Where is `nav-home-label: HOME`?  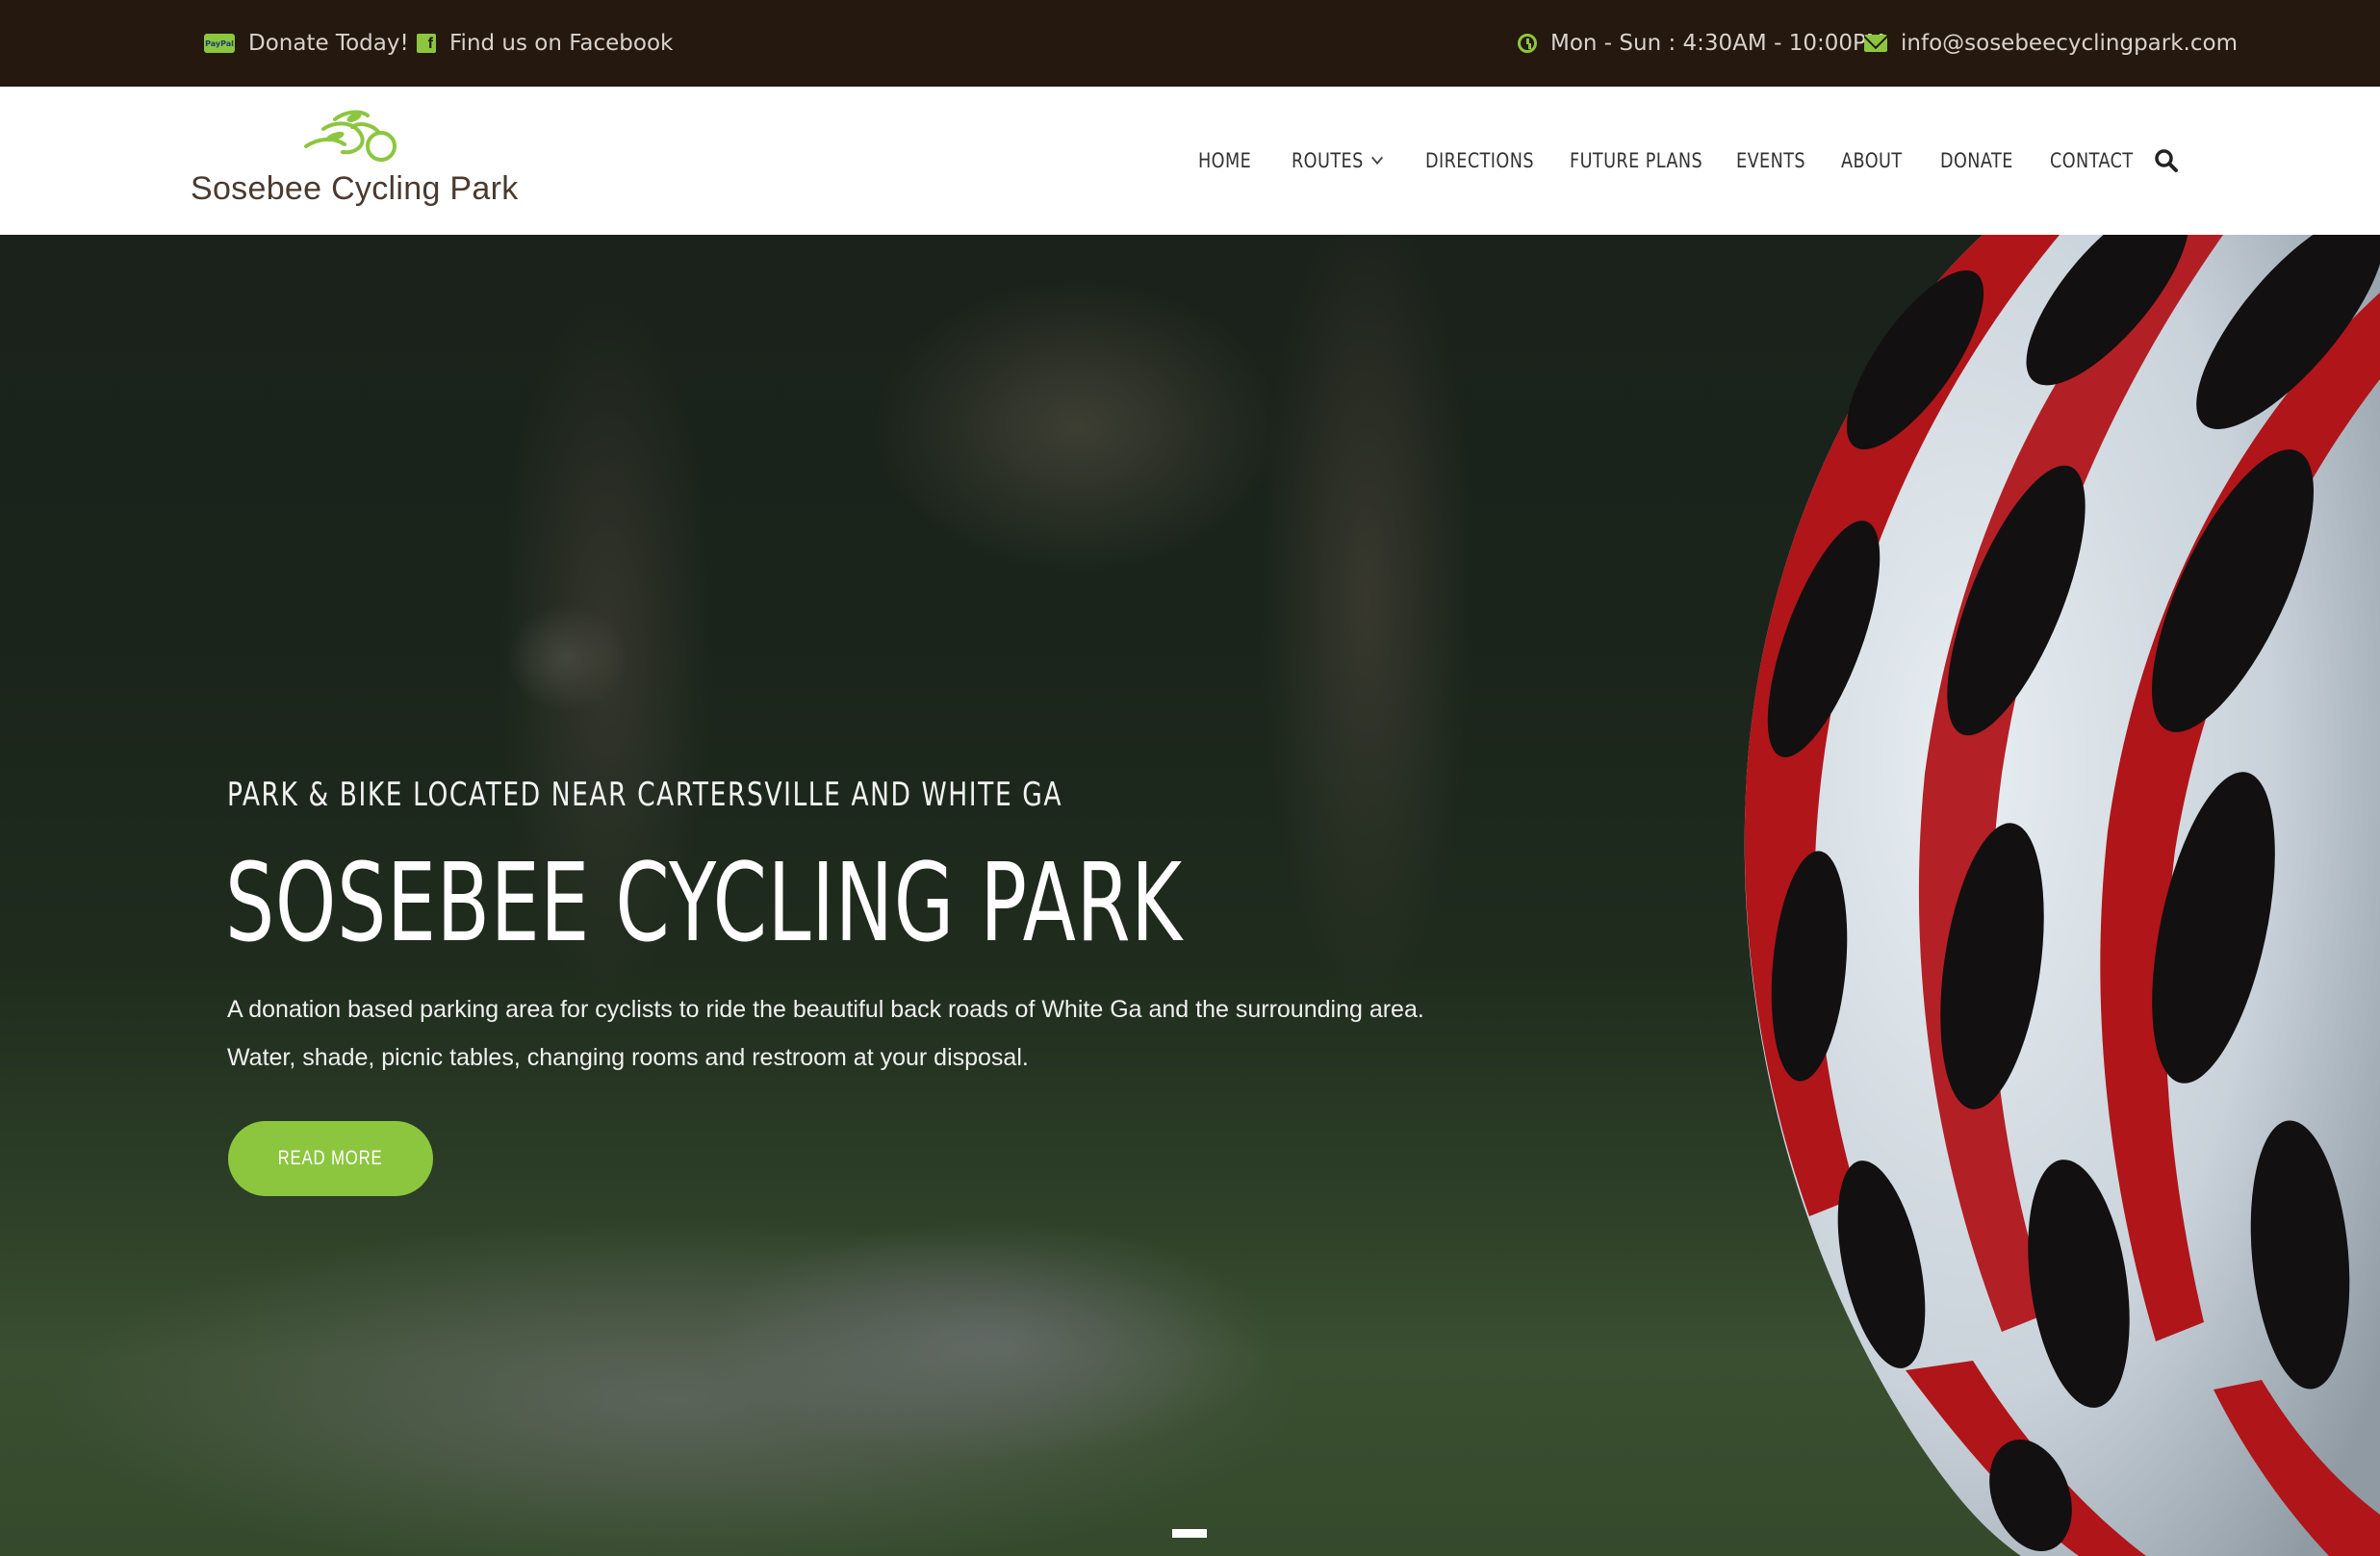 nav-home-label: HOME is located at coordinates (1225, 160).